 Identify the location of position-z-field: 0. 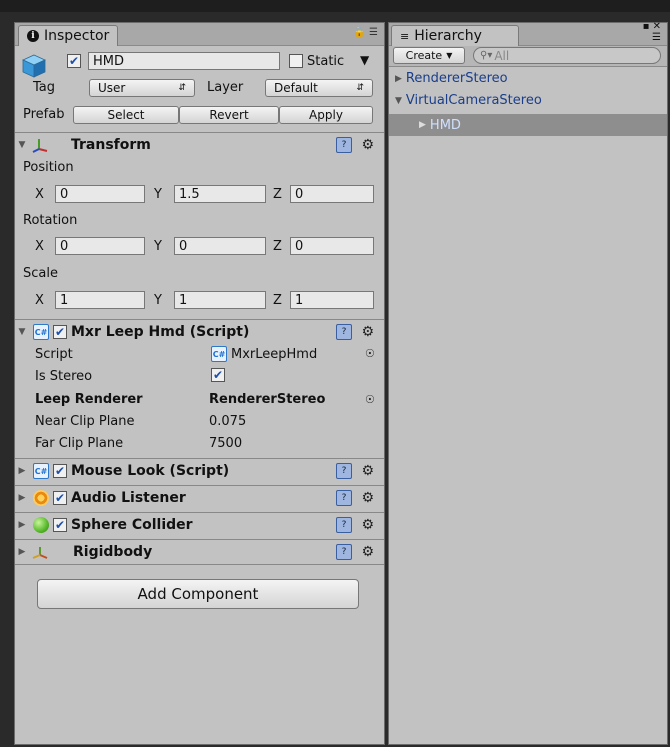
(332, 194).